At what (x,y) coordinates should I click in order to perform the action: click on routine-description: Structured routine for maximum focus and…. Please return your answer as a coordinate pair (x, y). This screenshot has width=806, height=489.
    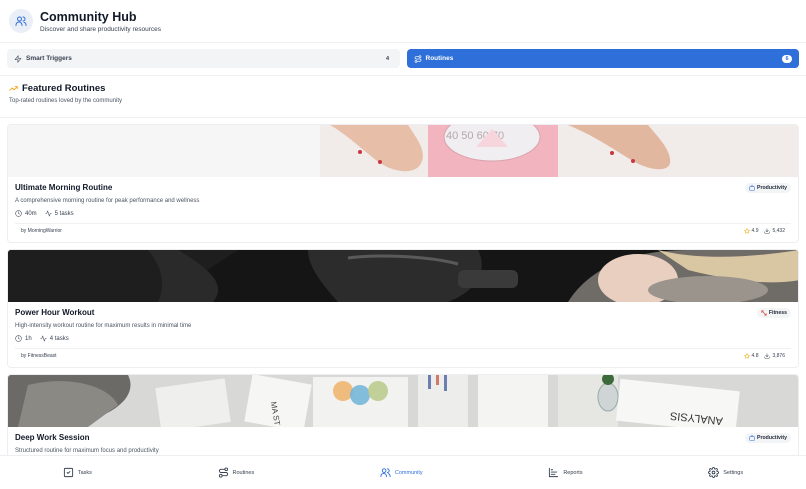
    Looking at the image, I should click on (87, 451).